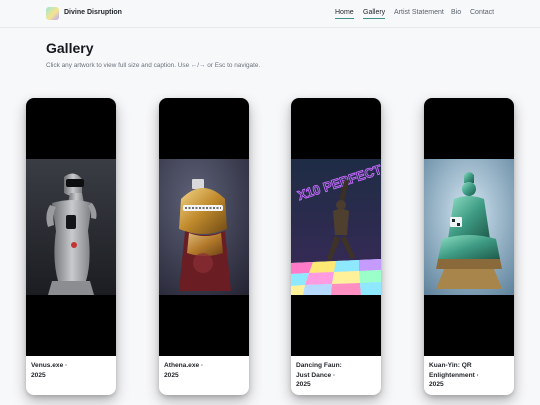  What do you see at coordinates (49, 365) in the screenshot?
I see `artwork-title: Venus.exe ·` at bounding box center [49, 365].